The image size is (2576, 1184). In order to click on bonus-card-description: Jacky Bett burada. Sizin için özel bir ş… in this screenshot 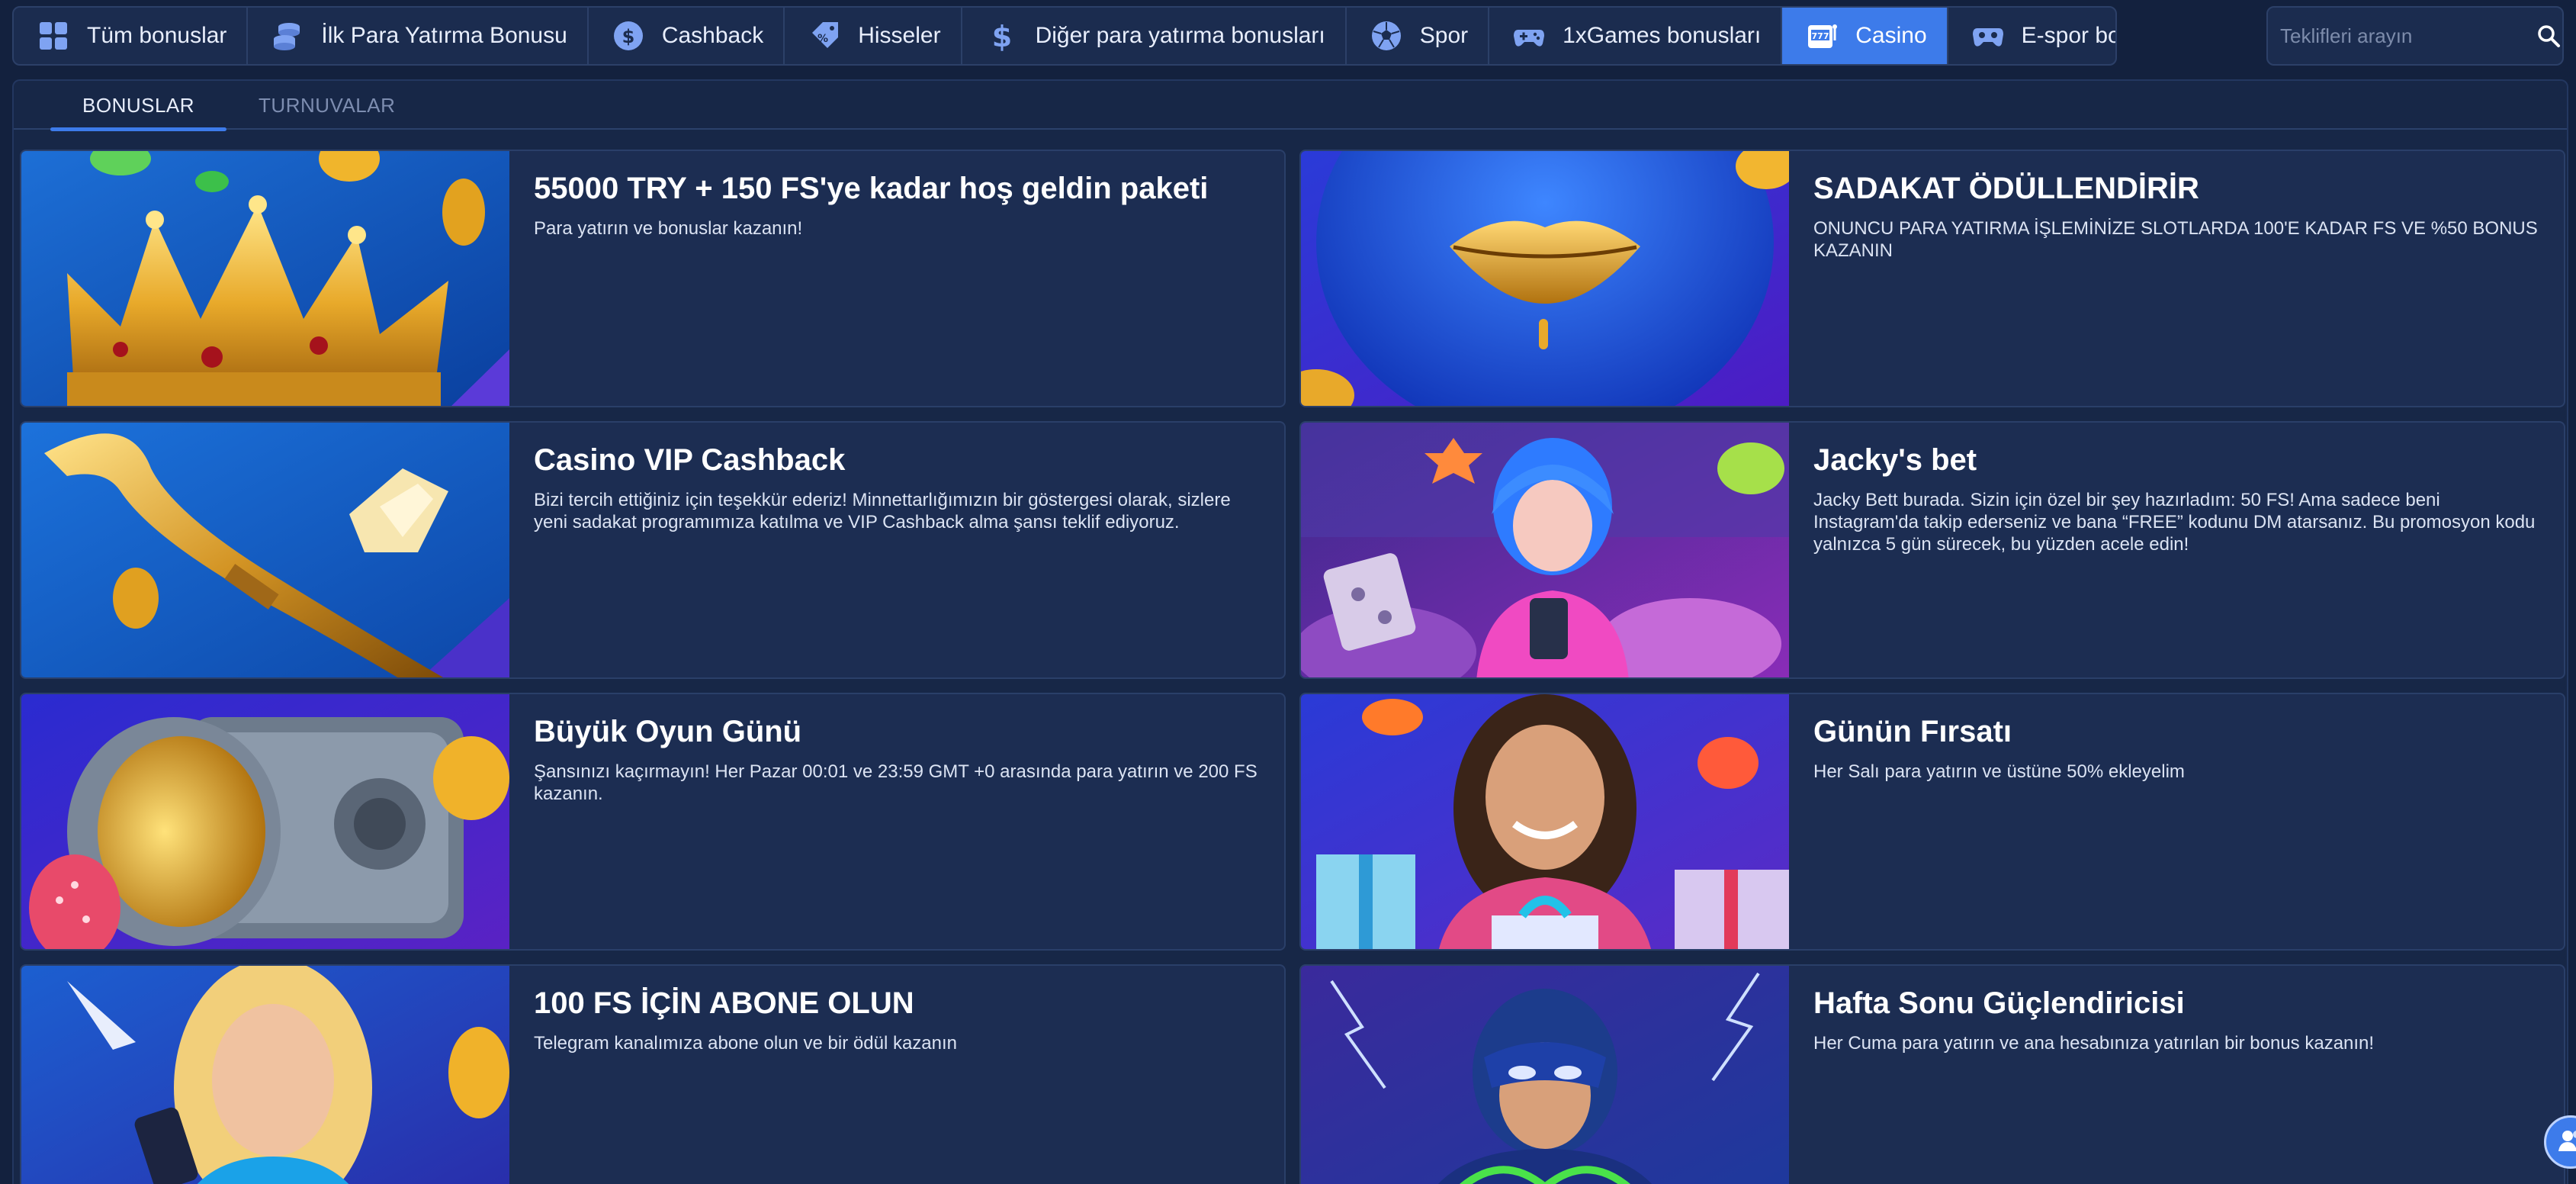, I will do `click(2174, 522)`.